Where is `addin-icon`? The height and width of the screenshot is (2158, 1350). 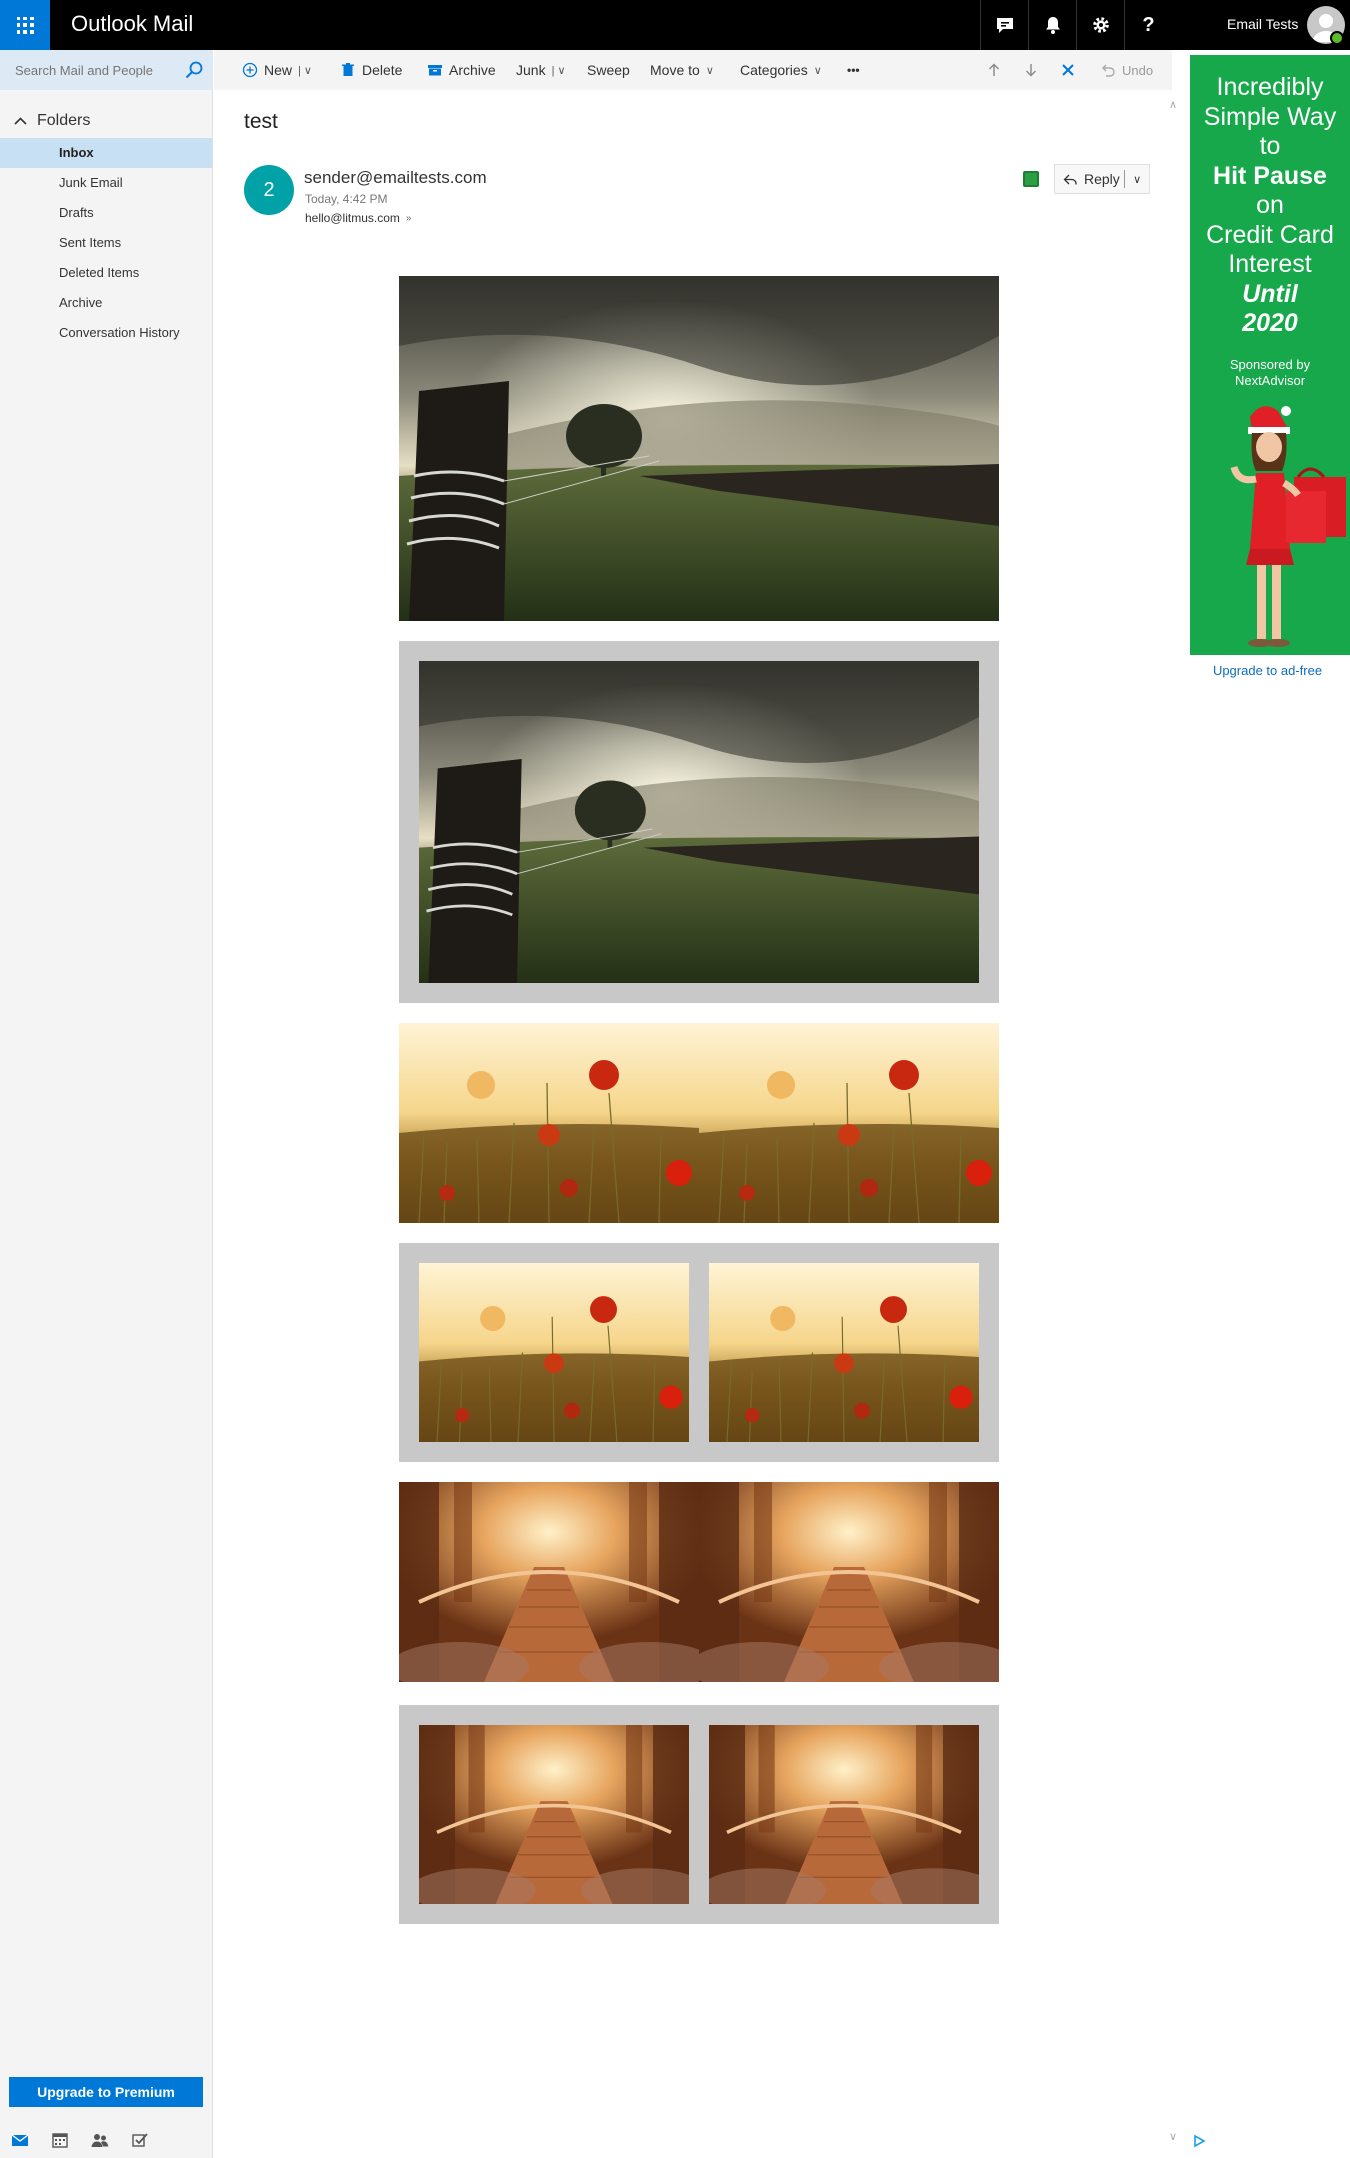 addin-icon is located at coordinates (1031, 179).